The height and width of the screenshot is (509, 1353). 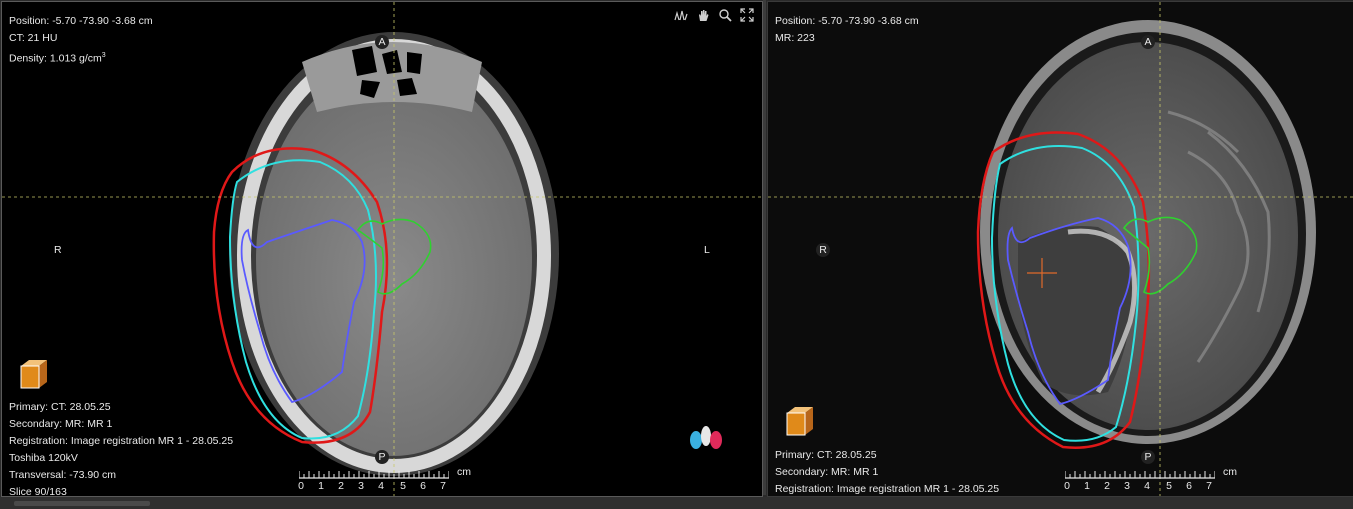 I want to click on mr-orient-anterior: A, so click(x=1148, y=42).